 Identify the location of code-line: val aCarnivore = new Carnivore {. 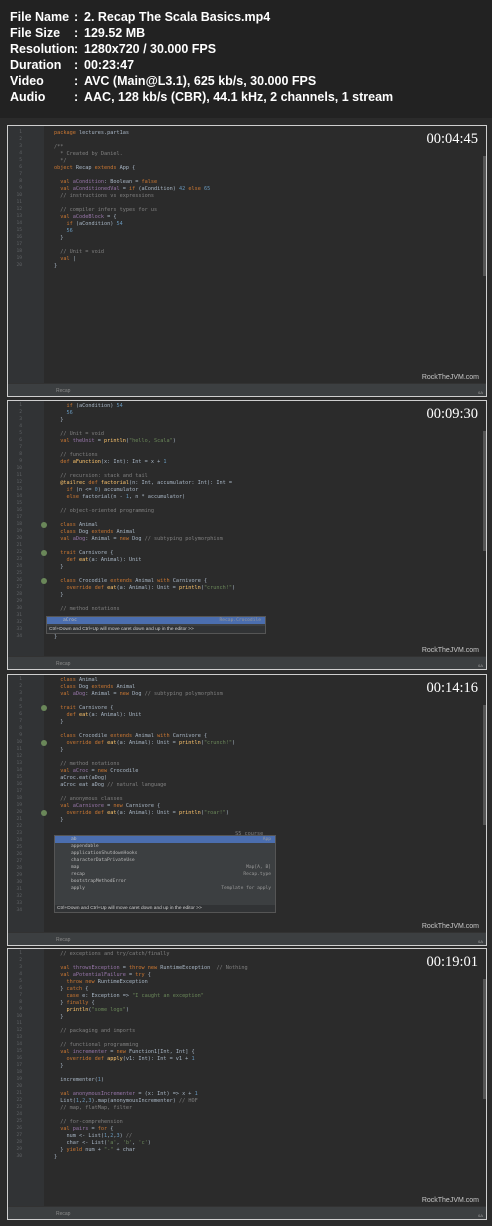
(107, 806).